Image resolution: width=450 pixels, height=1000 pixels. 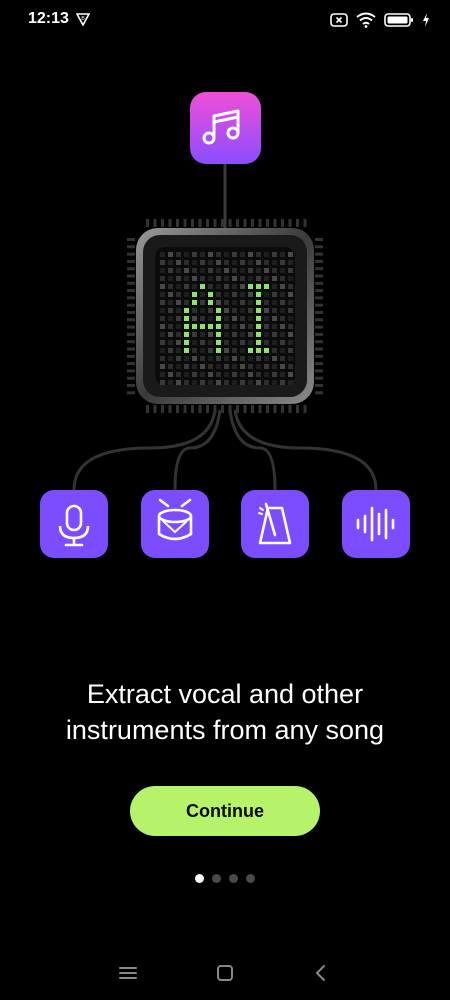 I want to click on home-square-icon, so click(x=225, y=973).